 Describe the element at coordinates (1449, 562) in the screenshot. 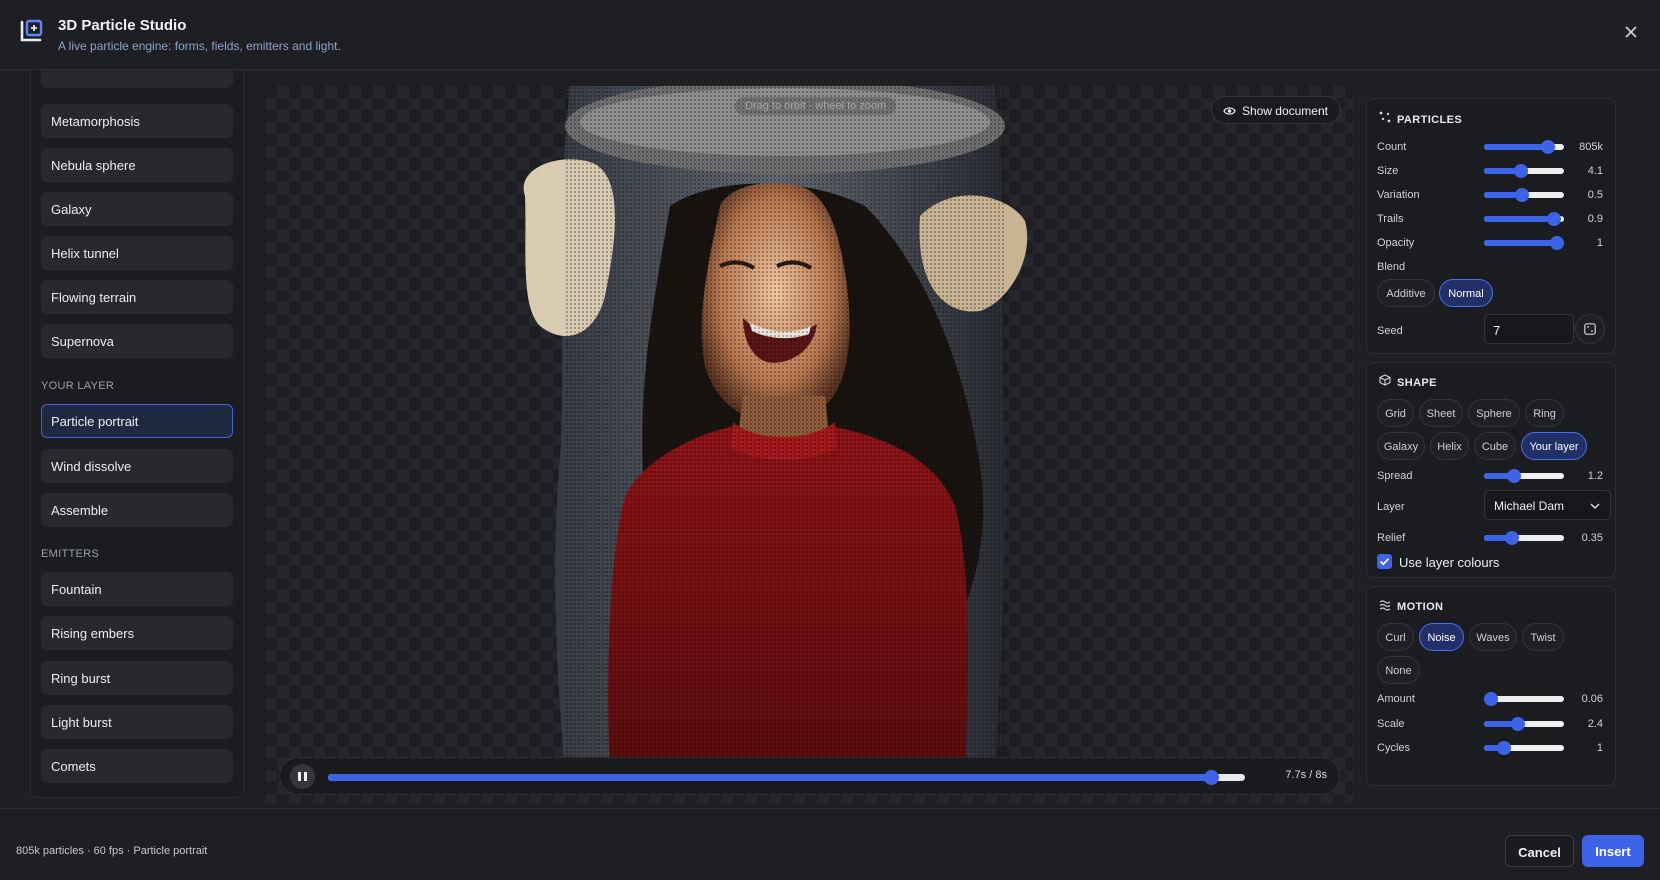

I see `use-layer-colours-label: Use layer colours` at that location.